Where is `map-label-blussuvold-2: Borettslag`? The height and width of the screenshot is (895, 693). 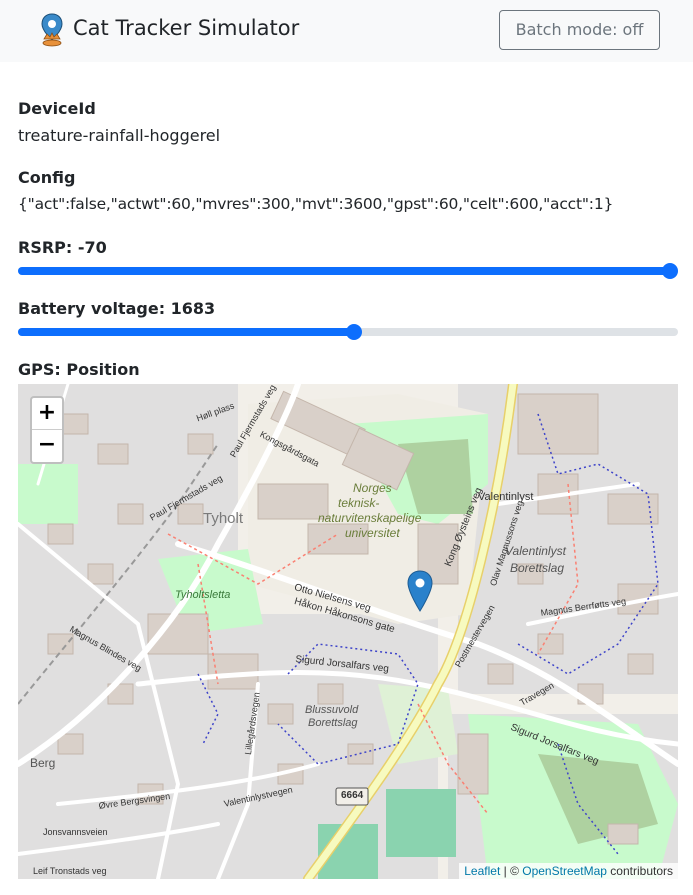 map-label-blussuvold-2: Borettslag is located at coordinates (333, 723).